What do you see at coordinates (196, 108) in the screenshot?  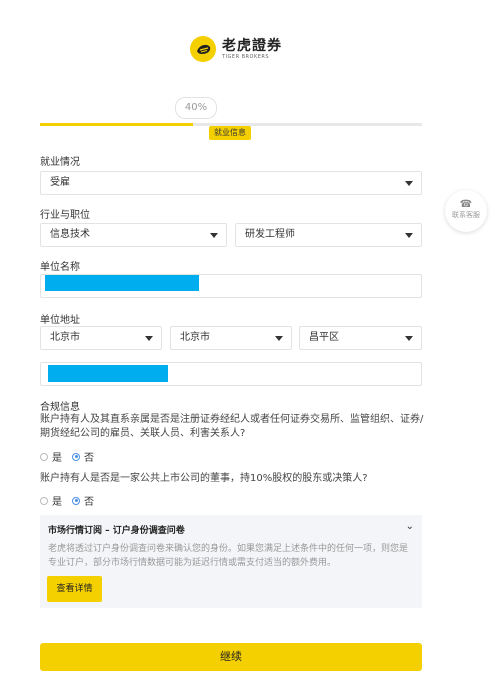 I see `progress-percent: 40%` at bounding box center [196, 108].